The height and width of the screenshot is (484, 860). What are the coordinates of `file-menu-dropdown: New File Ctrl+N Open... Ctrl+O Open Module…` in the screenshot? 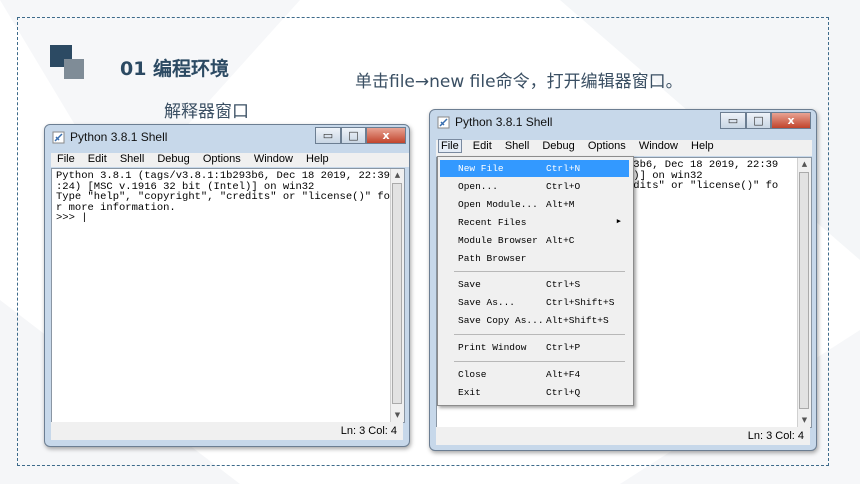 It's located at (535, 281).